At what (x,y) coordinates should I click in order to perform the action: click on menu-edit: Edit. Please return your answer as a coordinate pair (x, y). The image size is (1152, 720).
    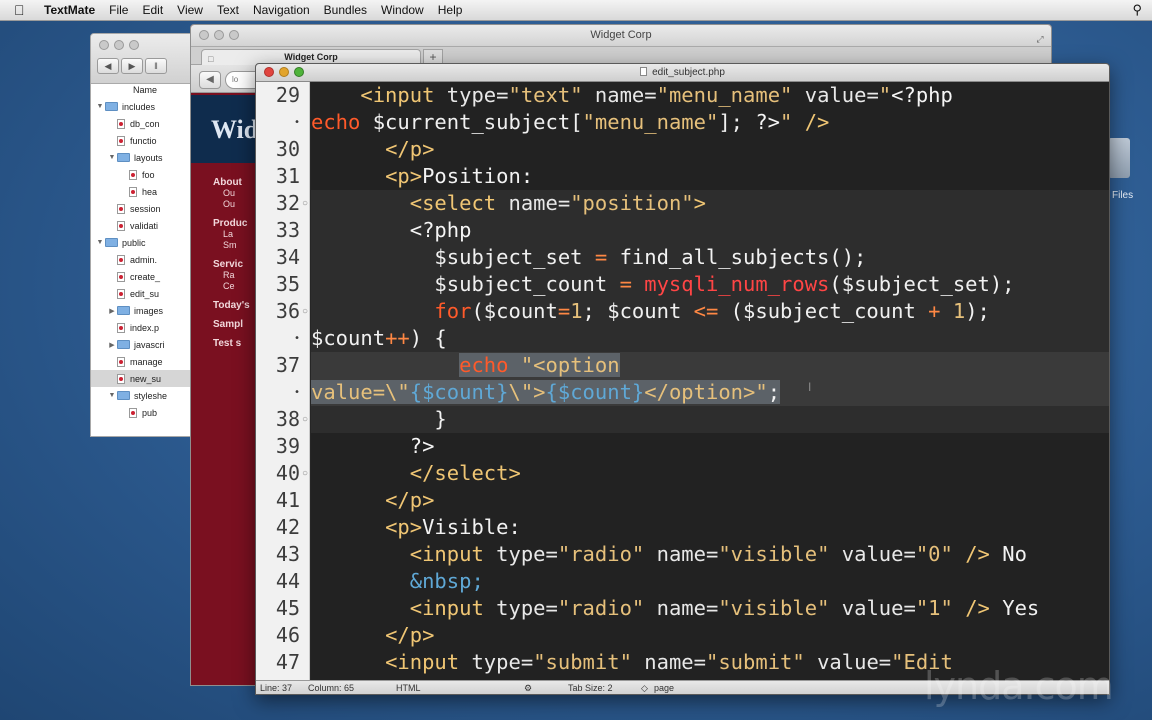
    Looking at the image, I should click on (152, 10).